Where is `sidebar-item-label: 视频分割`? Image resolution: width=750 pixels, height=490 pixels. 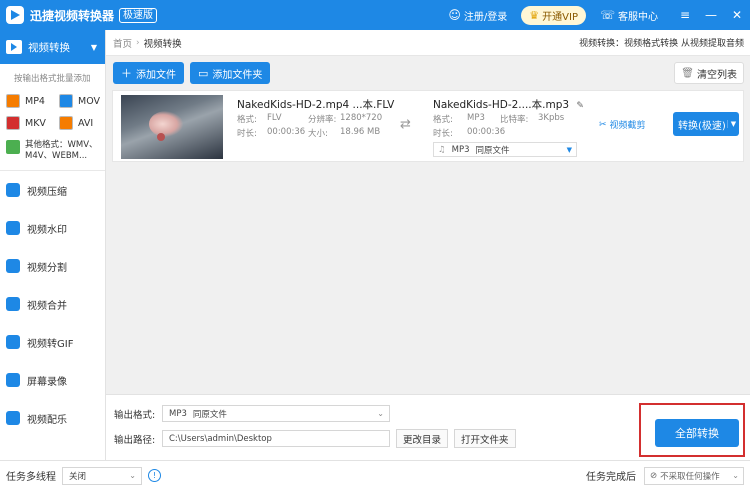 sidebar-item-label: 视频分割 is located at coordinates (47, 268).